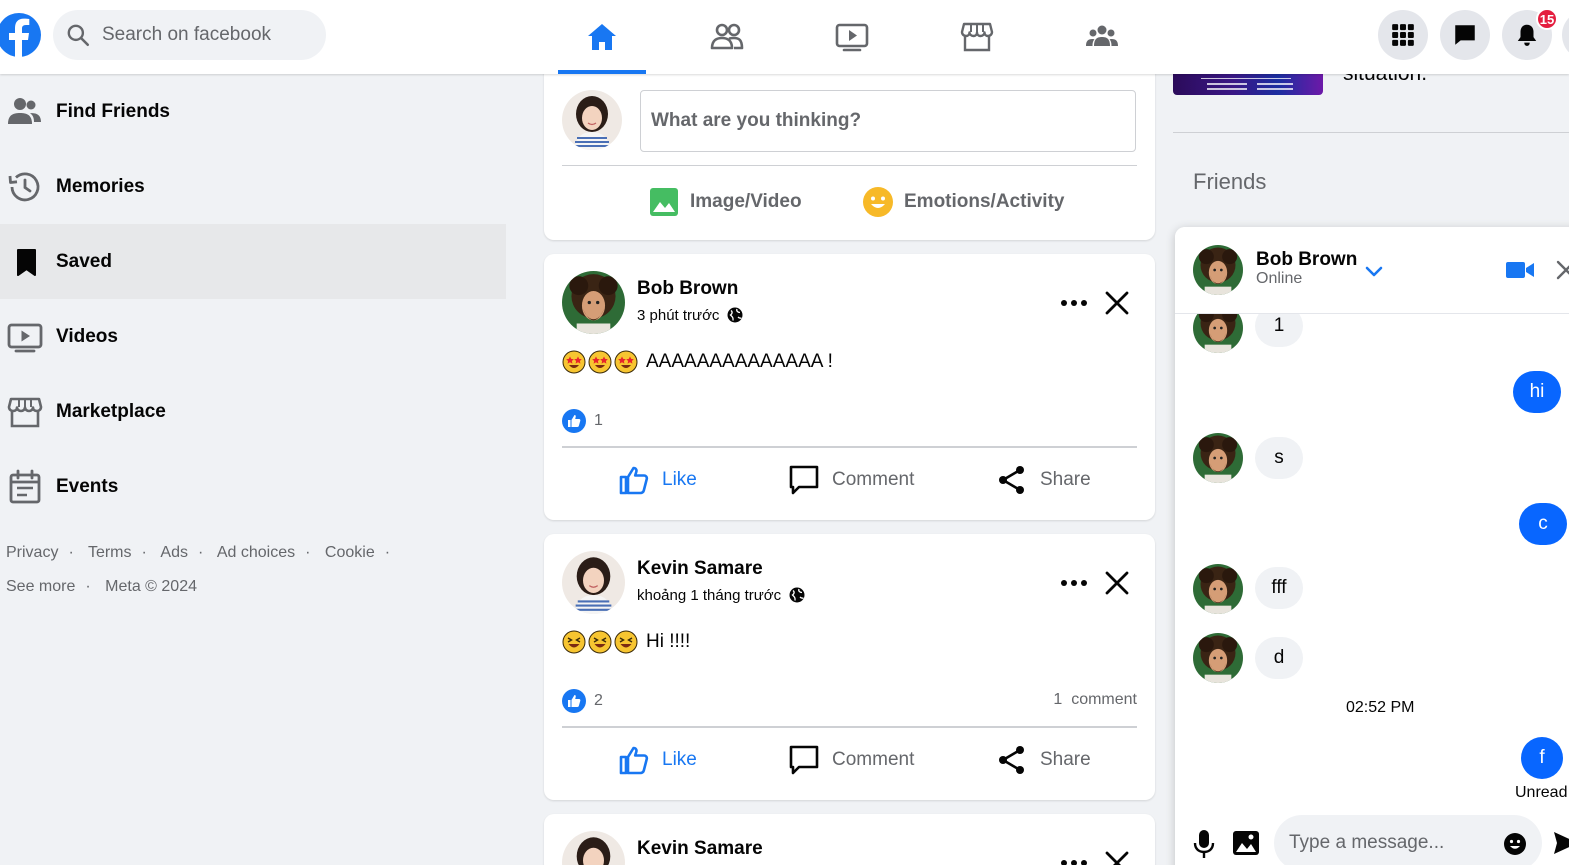 This screenshot has height=865, width=1569. I want to click on friends-icon, so click(727, 36).